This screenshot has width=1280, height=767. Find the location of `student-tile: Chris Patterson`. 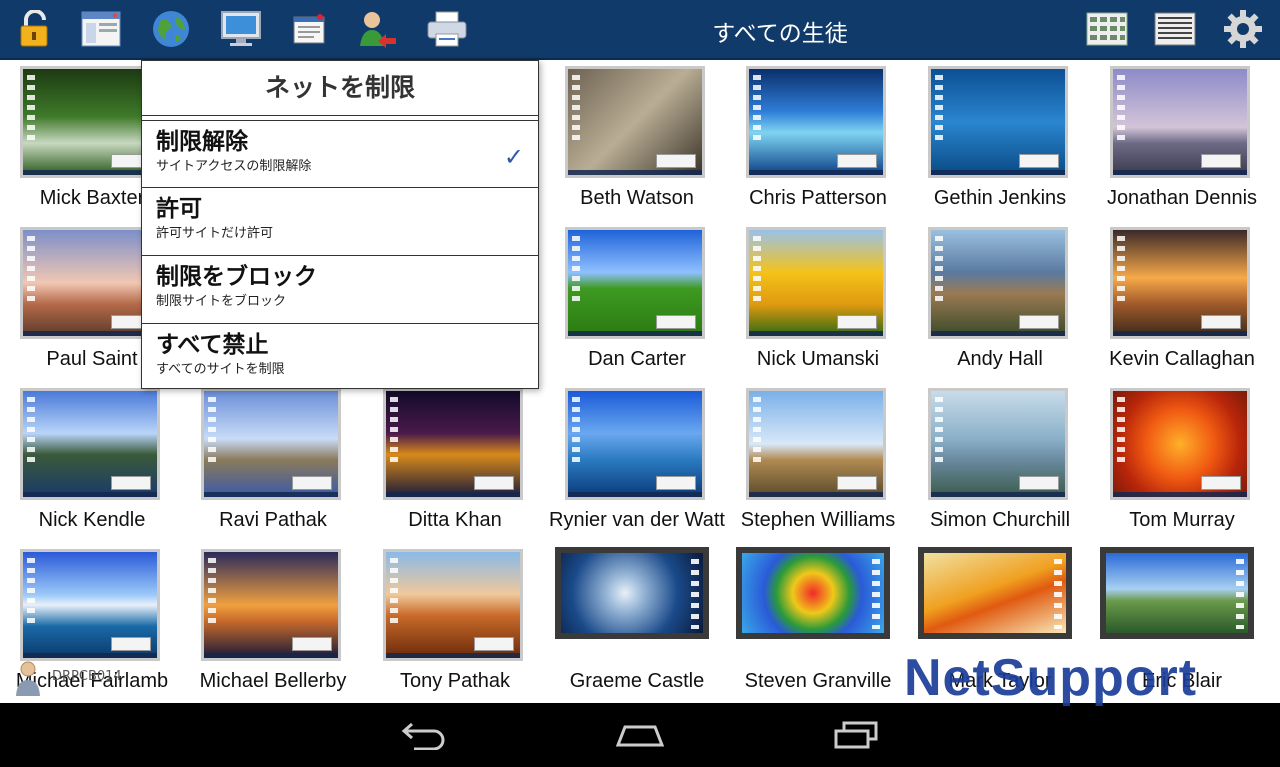

student-tile: Chris Patterson is located at coordinates (818, 142).